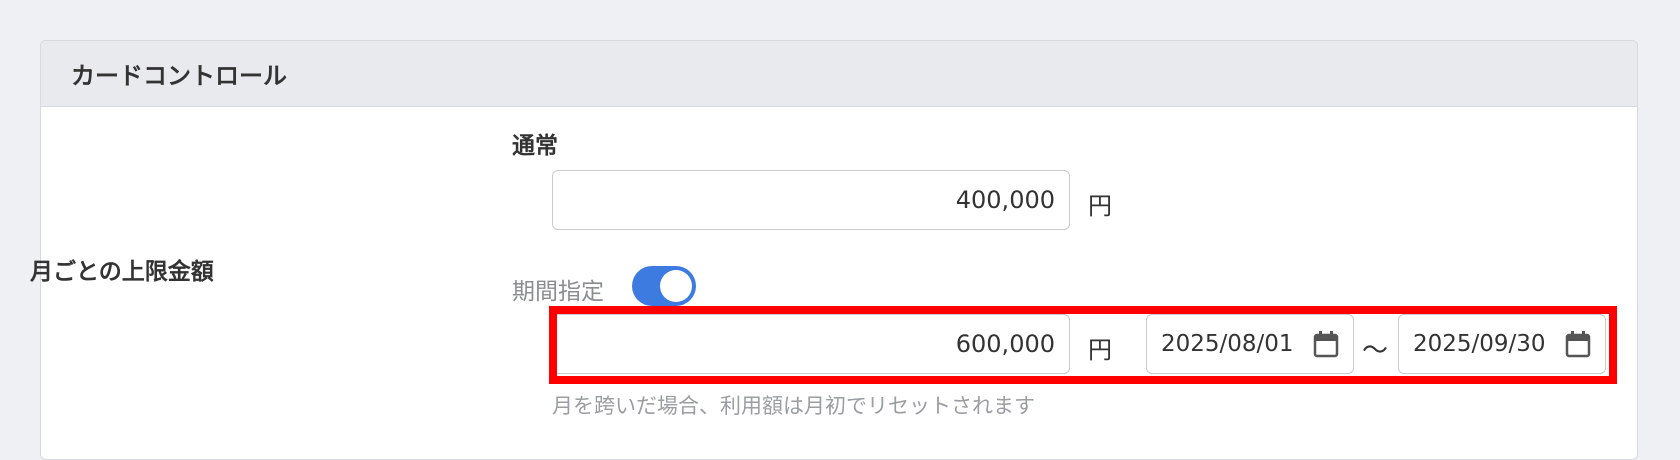  What do you see at coordinates (1479, 344) in the screenshot?
I see `end-date-value: 2025/09/30` at bounding box center [1479, 344].